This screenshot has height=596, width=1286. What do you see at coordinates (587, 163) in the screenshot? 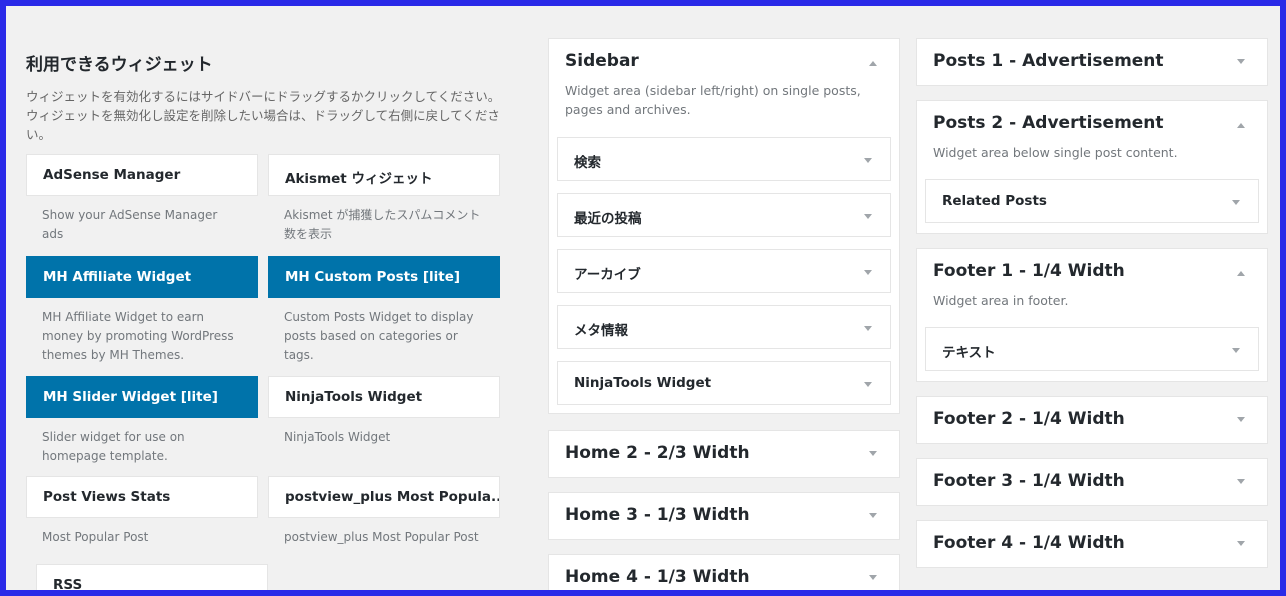
I see `placed-widget-title: 検索` at bounding box center [587, 163].